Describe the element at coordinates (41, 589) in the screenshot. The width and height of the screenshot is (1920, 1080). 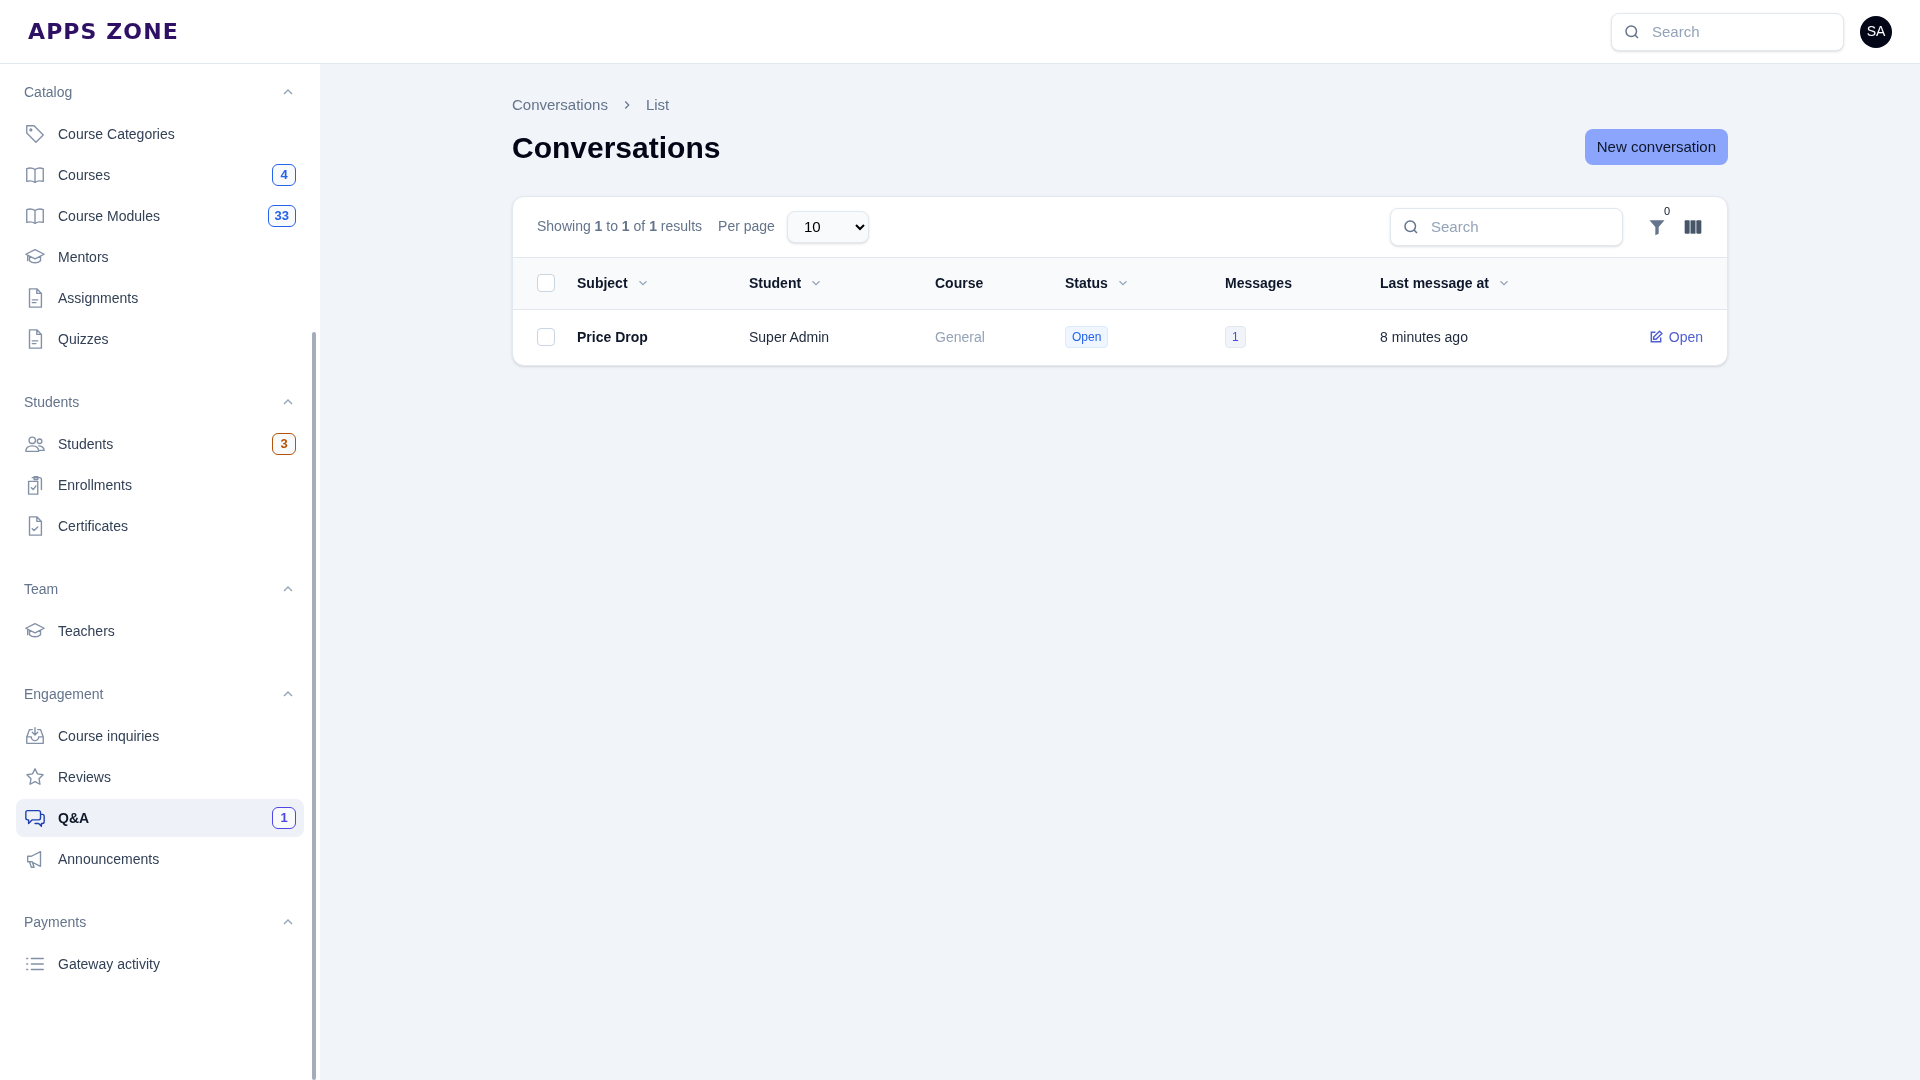
I see `group-label: Team` at that location.